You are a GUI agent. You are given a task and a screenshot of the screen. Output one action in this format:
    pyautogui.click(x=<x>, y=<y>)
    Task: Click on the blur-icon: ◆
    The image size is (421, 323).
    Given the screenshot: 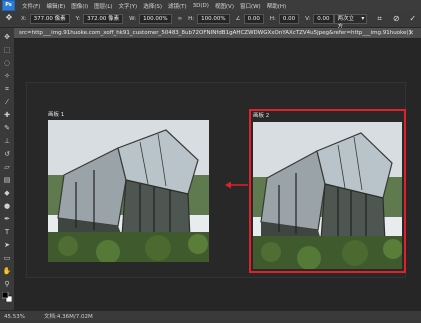 What is the action you would take?
    pyautogui.click(x=7, y=193)
    